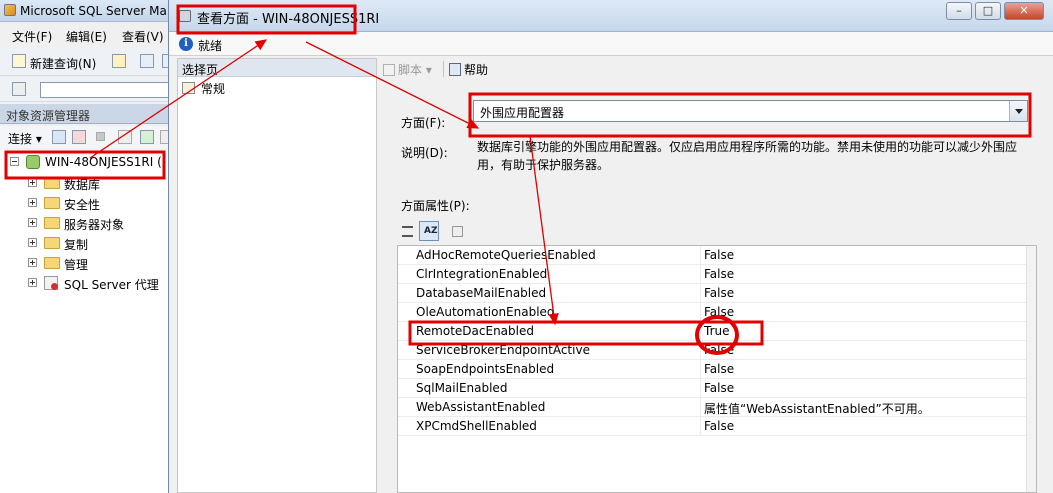  I want to click on dialog-title: 查看方面 - WIN-48ONJESS1RI, so click(288, 19).